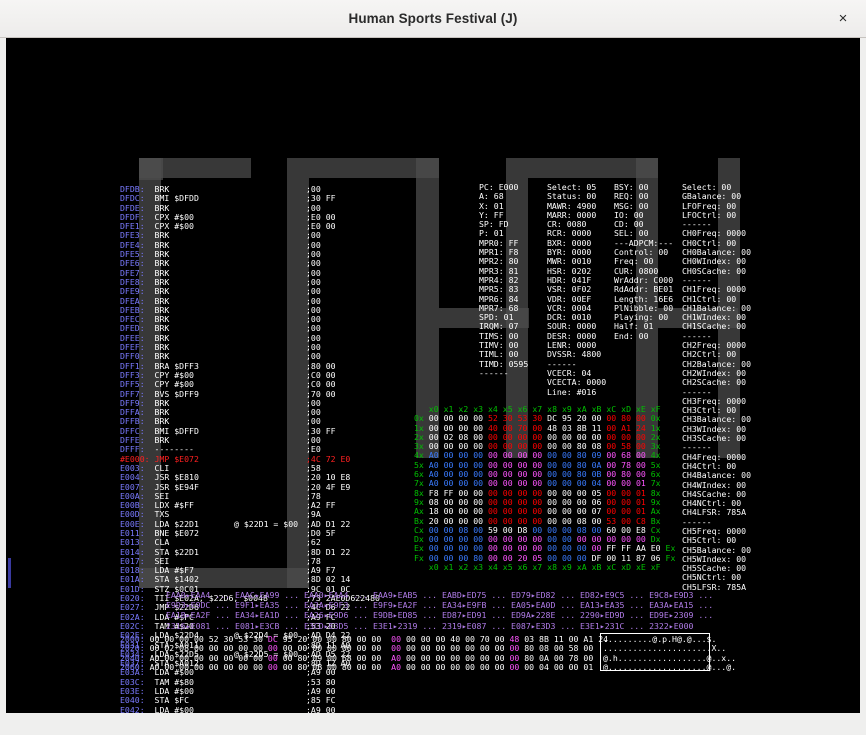 The width and height of the screenshot is (866, 735). What do you see at coordinates (174, 708) in the screenshot?
I see `disassembly-mnemonic: LDA #$00` at bounding box center [174, 708].